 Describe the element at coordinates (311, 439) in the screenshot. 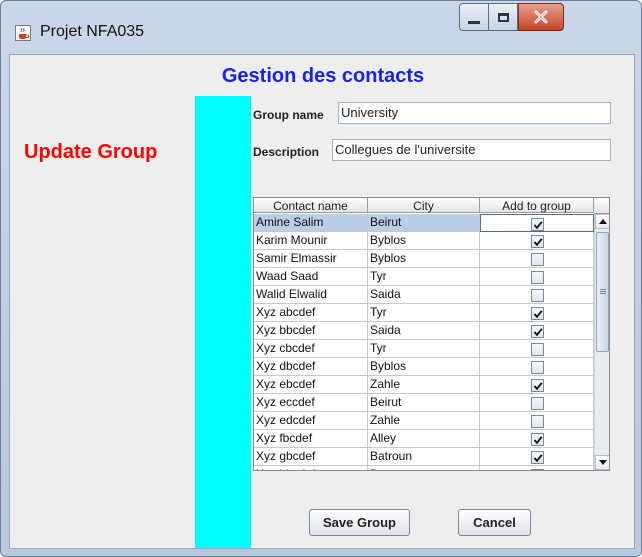

I see `contact-name-cell: Xyz fbcdef` at that location.